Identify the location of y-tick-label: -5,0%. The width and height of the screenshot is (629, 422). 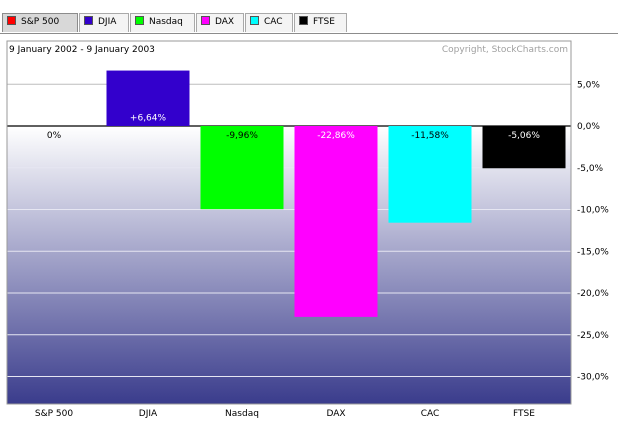
(590, 169).